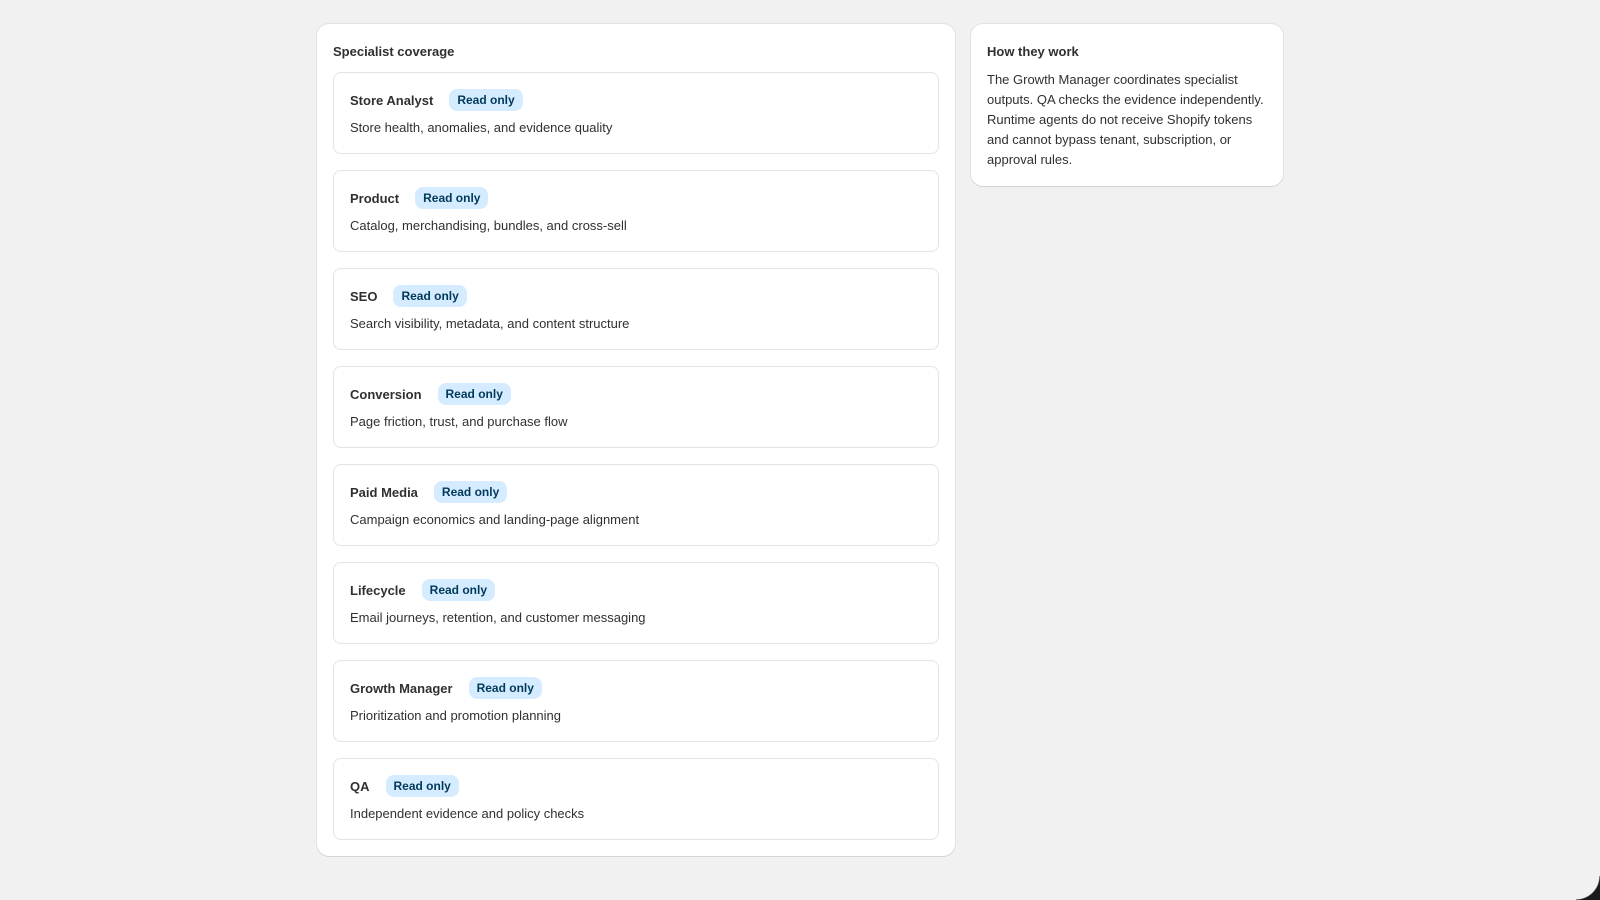  What do you see at coordinates (394, 51) in the screenshot?
I see `specialist-coverage-title: Specialist coverage` at bounding box center [394, 51].